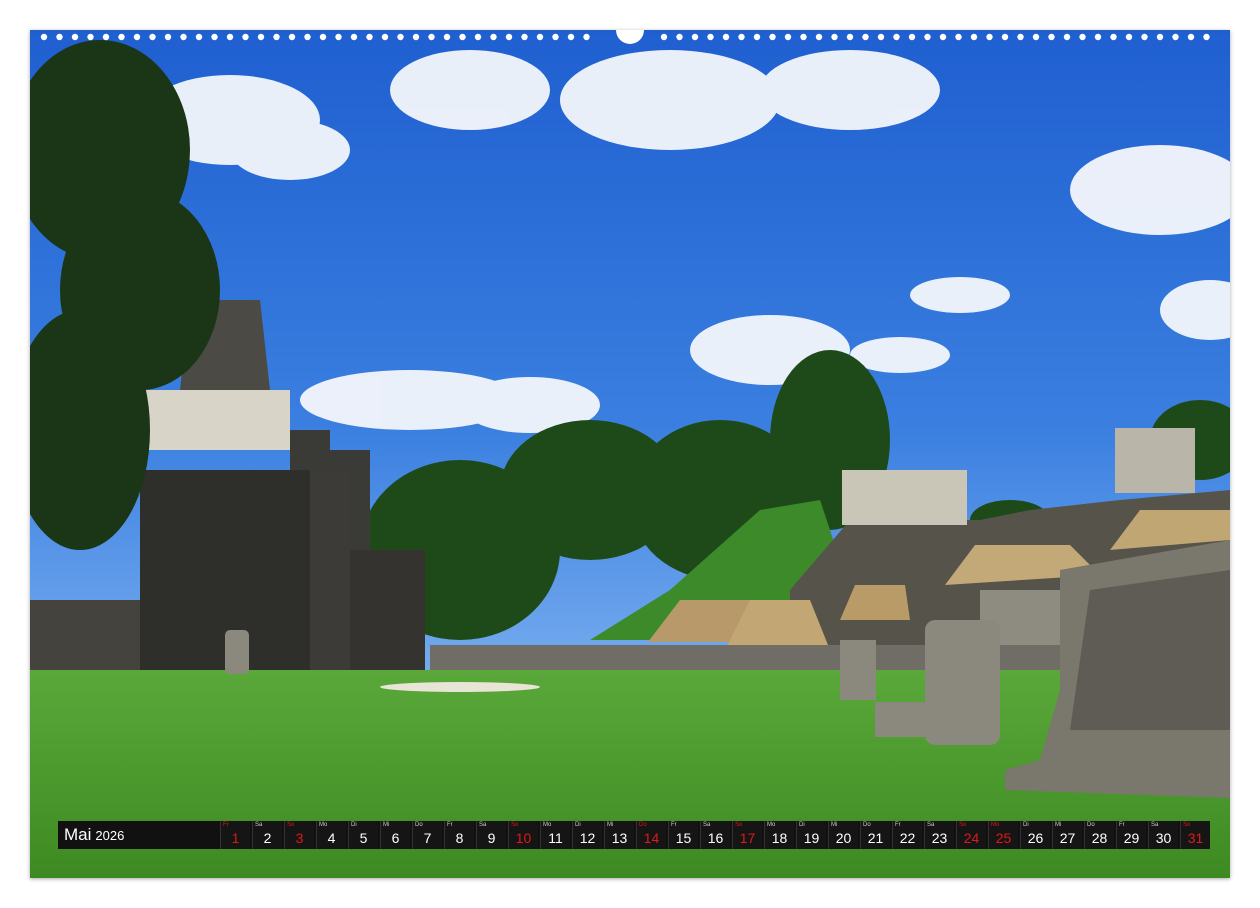 The image size is (1260, 908). What do you see at coordinates (1099, 838) in the screenshot?
I see `day-number: 28` at bounding box center [1099, 838].